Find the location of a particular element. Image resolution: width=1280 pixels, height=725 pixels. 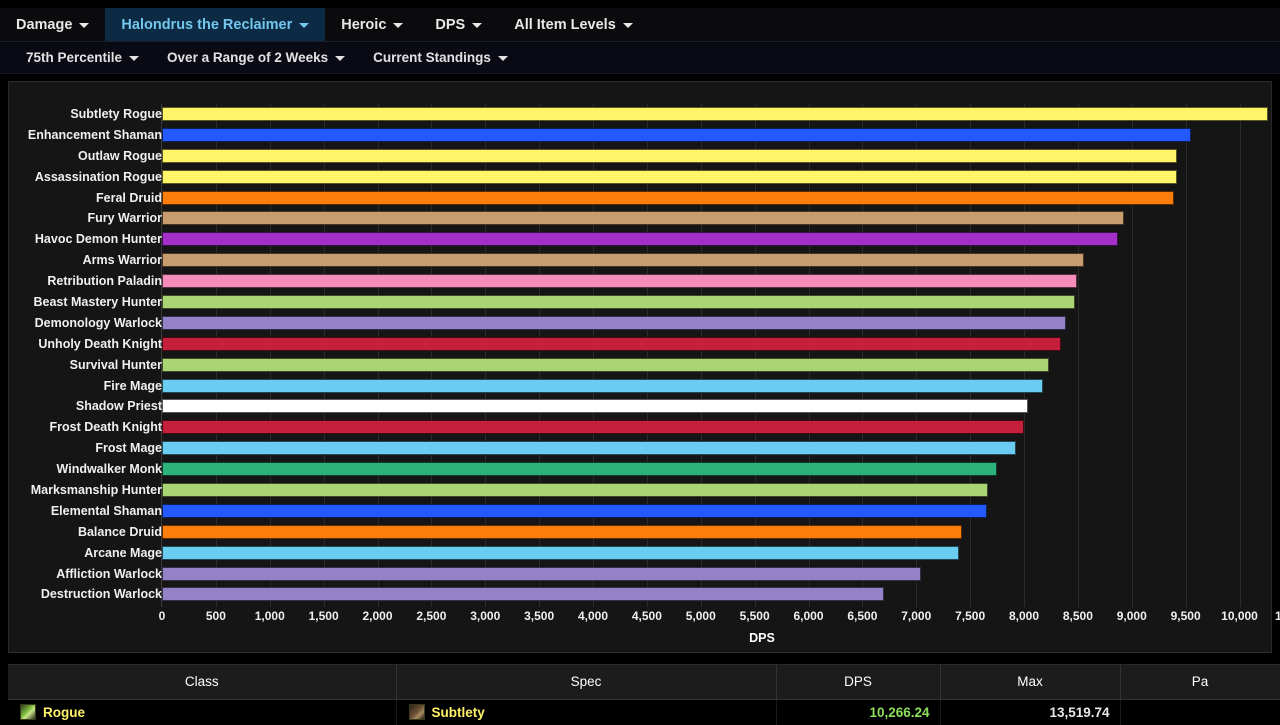

table-cell-dps: 10,266.24 is located at coordinates (858, 712).